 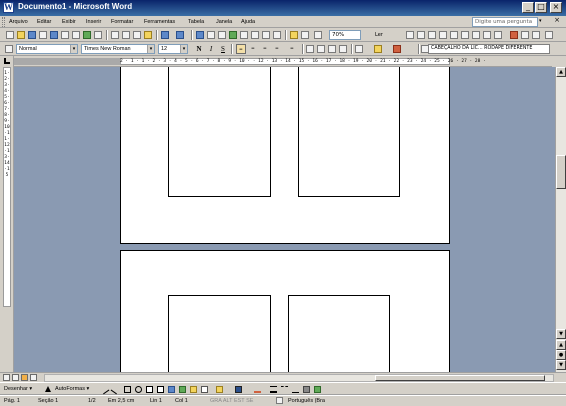 I want to click on format-painter-icon, so click(x=148, y=35).